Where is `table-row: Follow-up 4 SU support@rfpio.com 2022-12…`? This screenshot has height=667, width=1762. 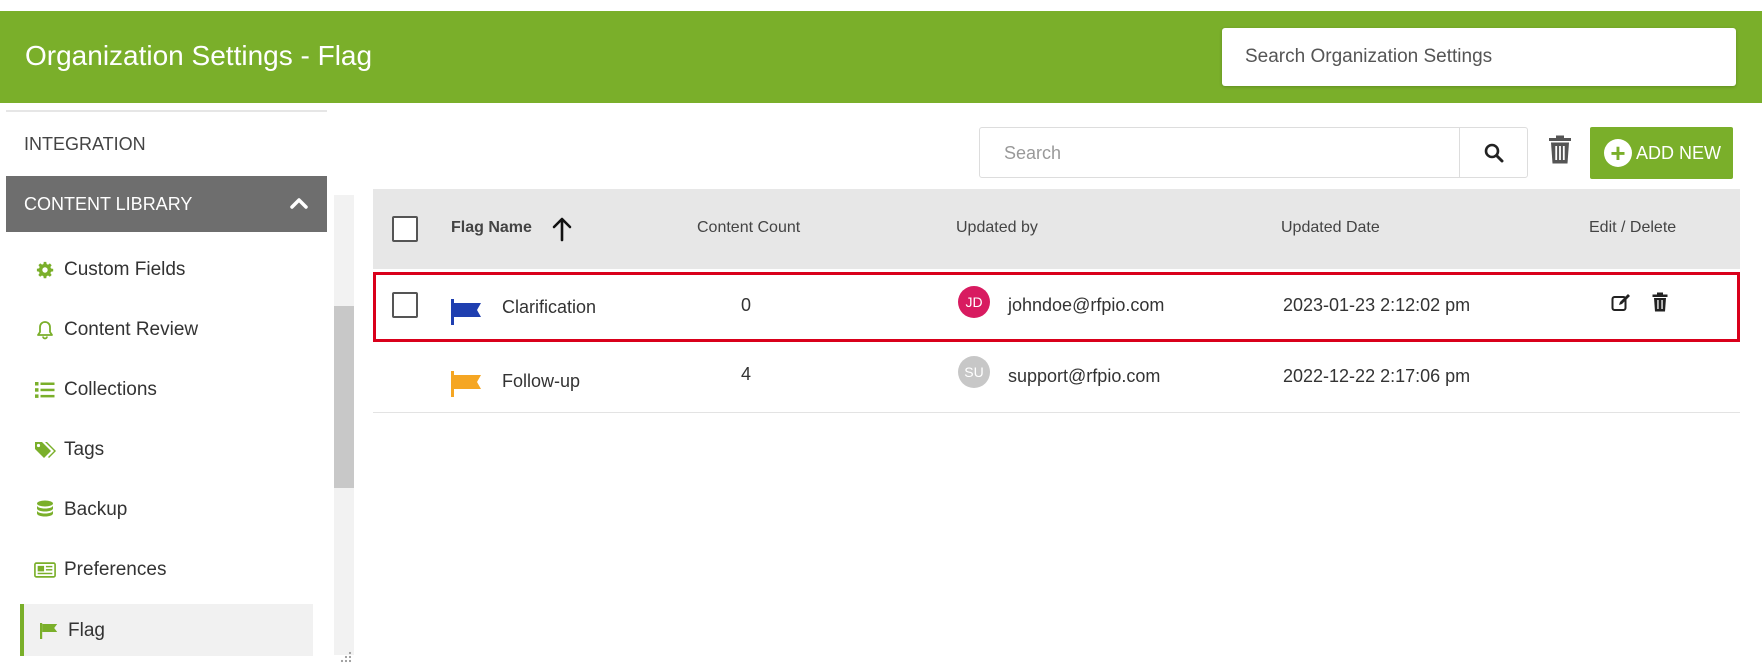 table-row: Follow-up 4 SU support@rfpio.com 2022-12… is located at coordinates (1056, 379).